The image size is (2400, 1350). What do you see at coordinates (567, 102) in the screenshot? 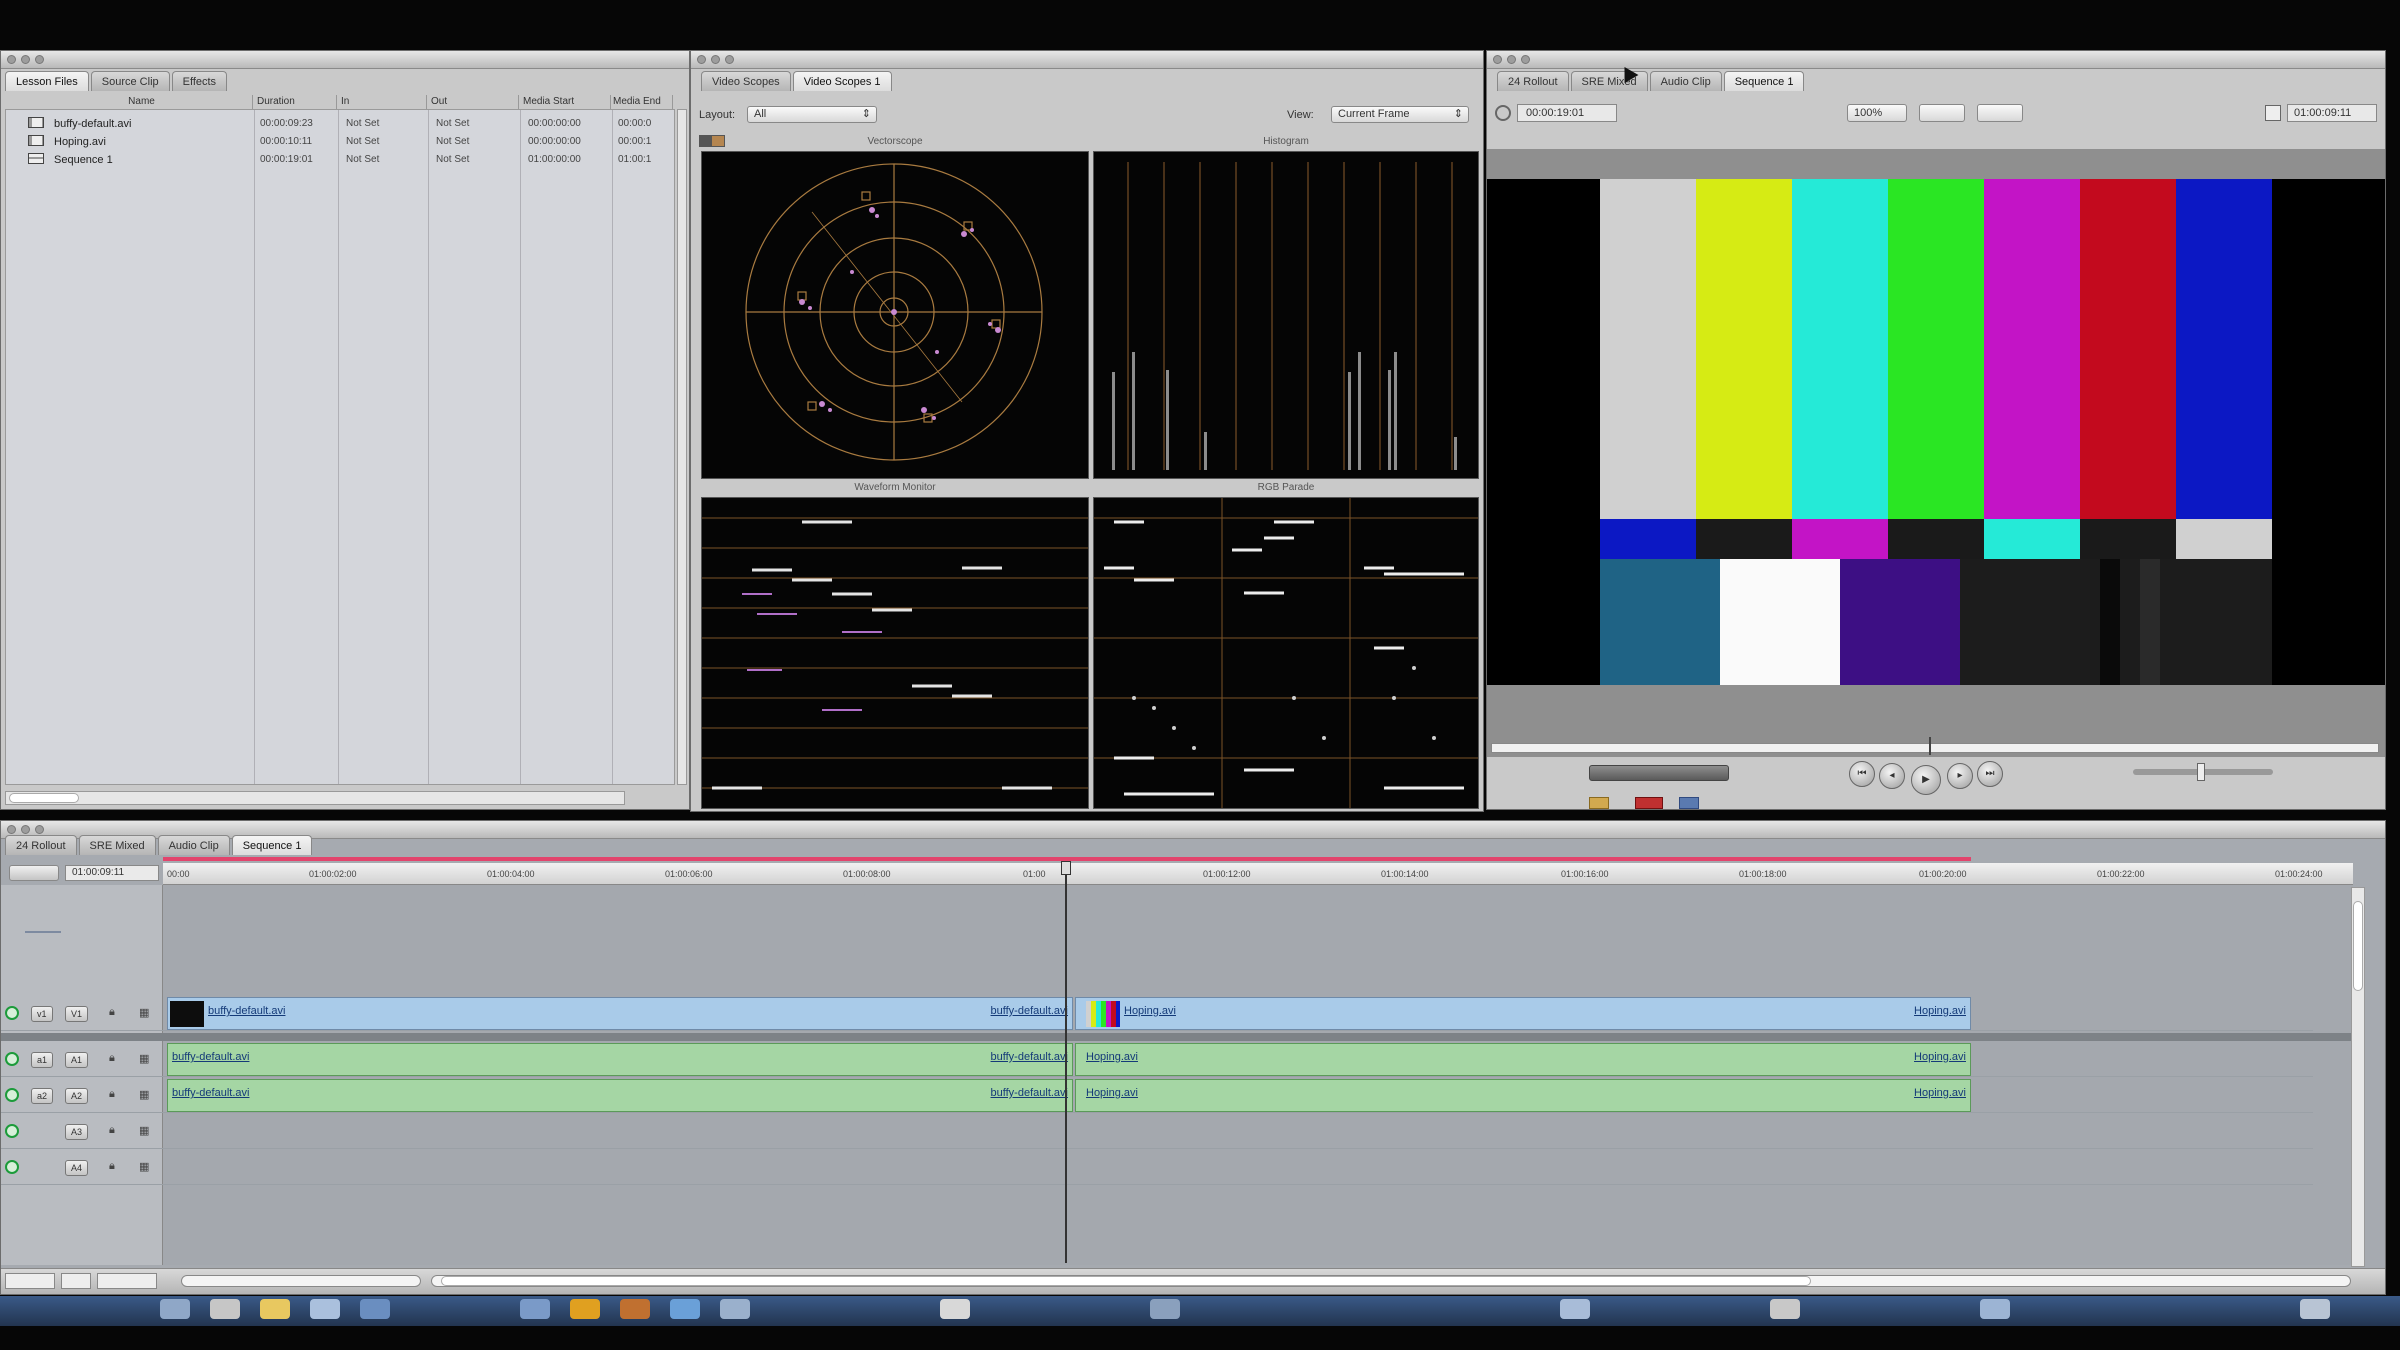
I see `column-header-media-start: Media Start` at bounding box center [567, 102].